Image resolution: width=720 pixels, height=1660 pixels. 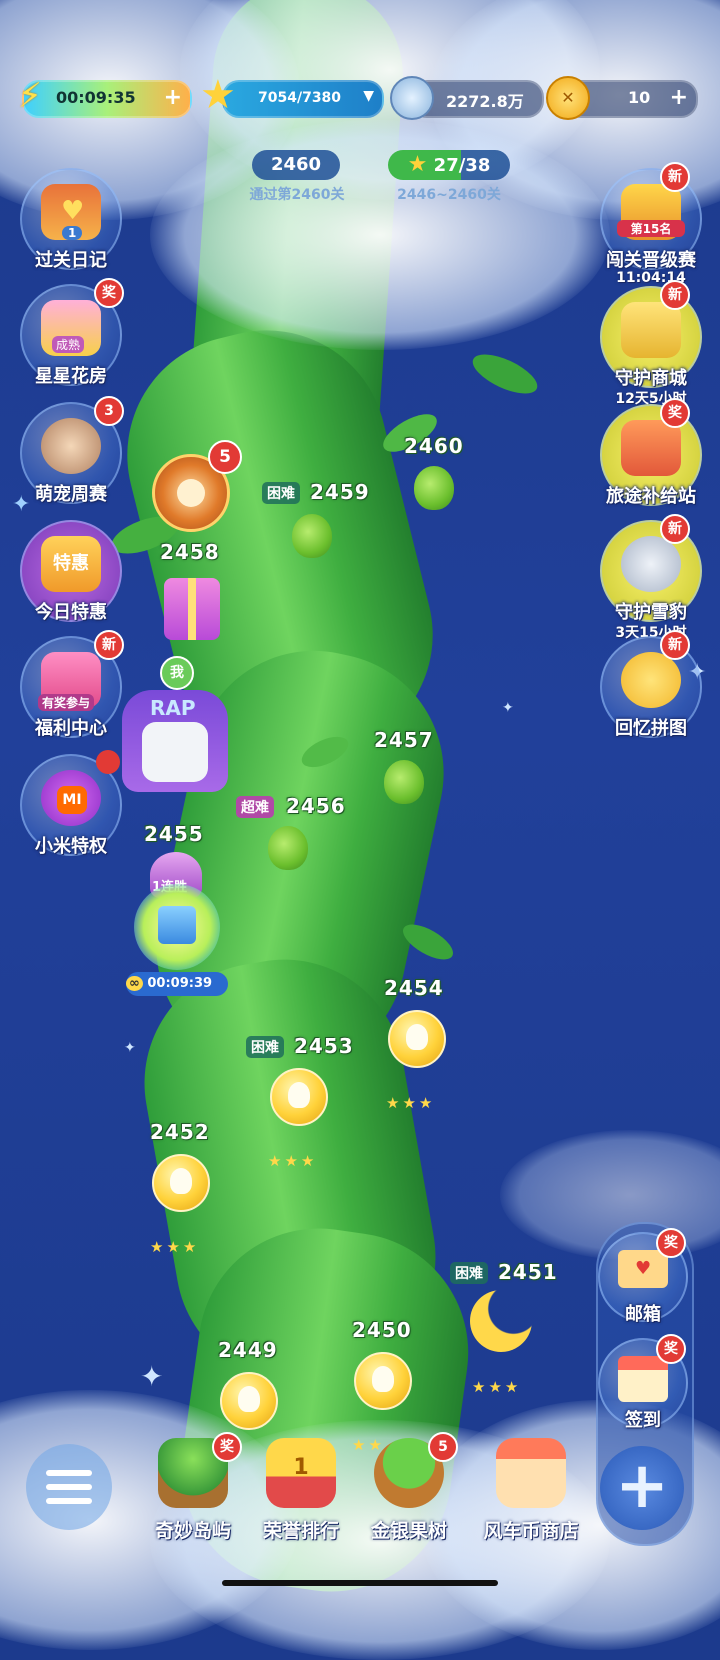 I want to click on supply-basket-icon, so click(x=651, y=448).